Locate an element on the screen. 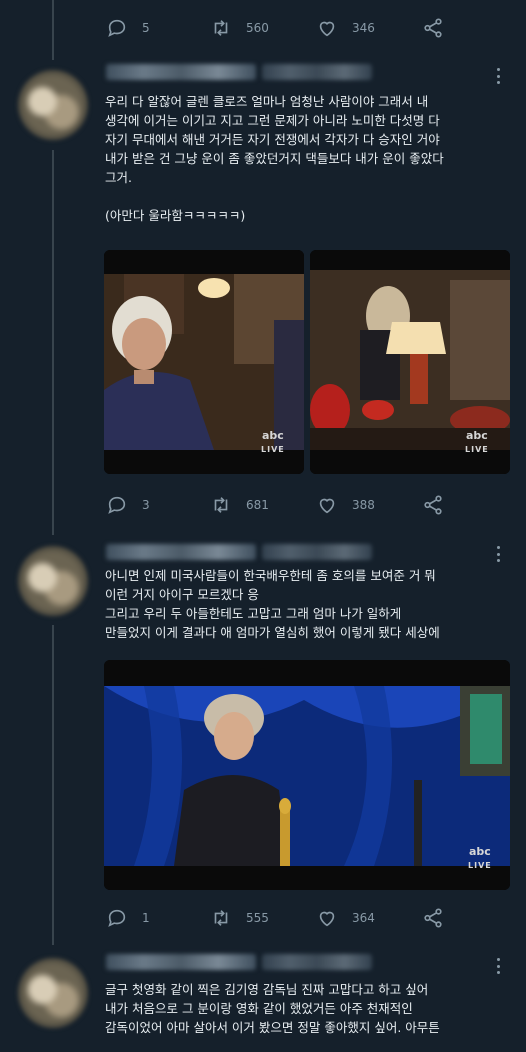 The height and width of the screenshot is (1052, 526). like-button: 388 is located at coordinates (345, 505).